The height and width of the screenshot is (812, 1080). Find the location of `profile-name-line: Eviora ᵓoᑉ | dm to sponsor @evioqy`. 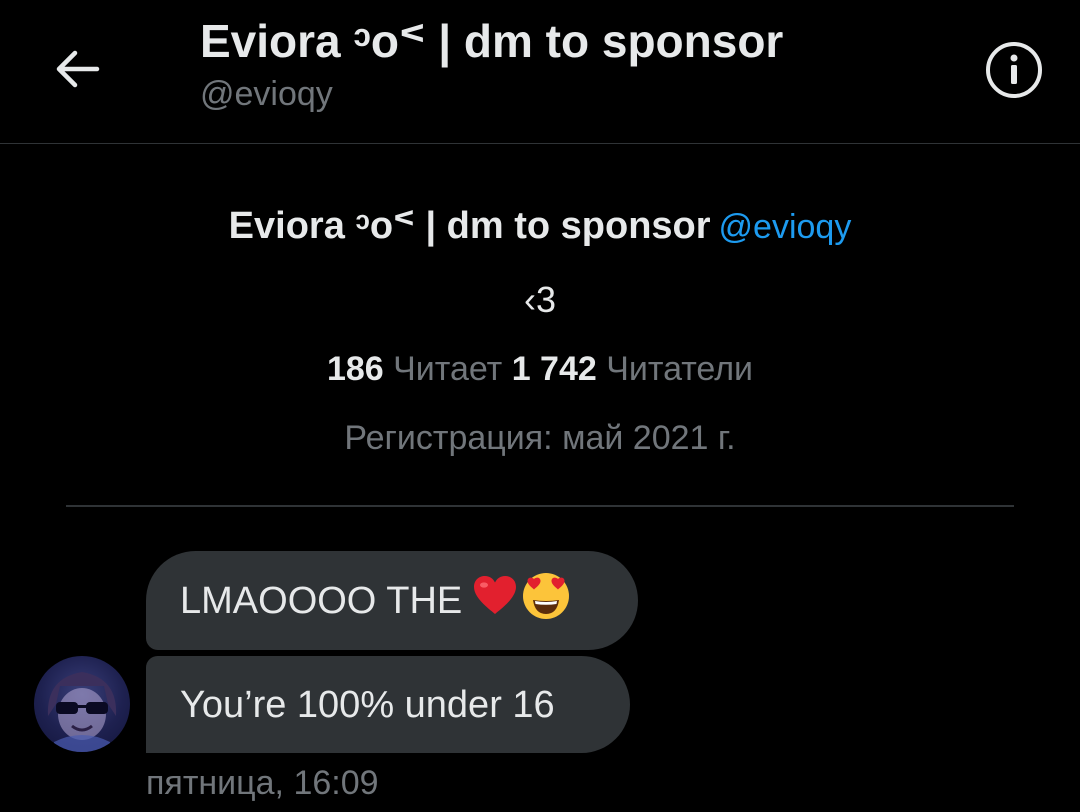

profile-name-line: Eviora ᵓoᑉ | dm to sponsor @evioqy is located at coordinates (540, 226).